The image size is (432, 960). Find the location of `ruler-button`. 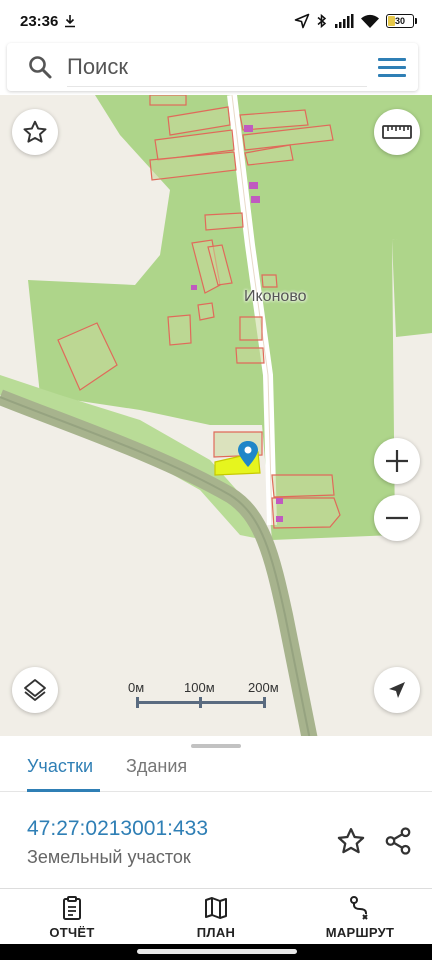

ruler-button is located at coordinates (397, 132).